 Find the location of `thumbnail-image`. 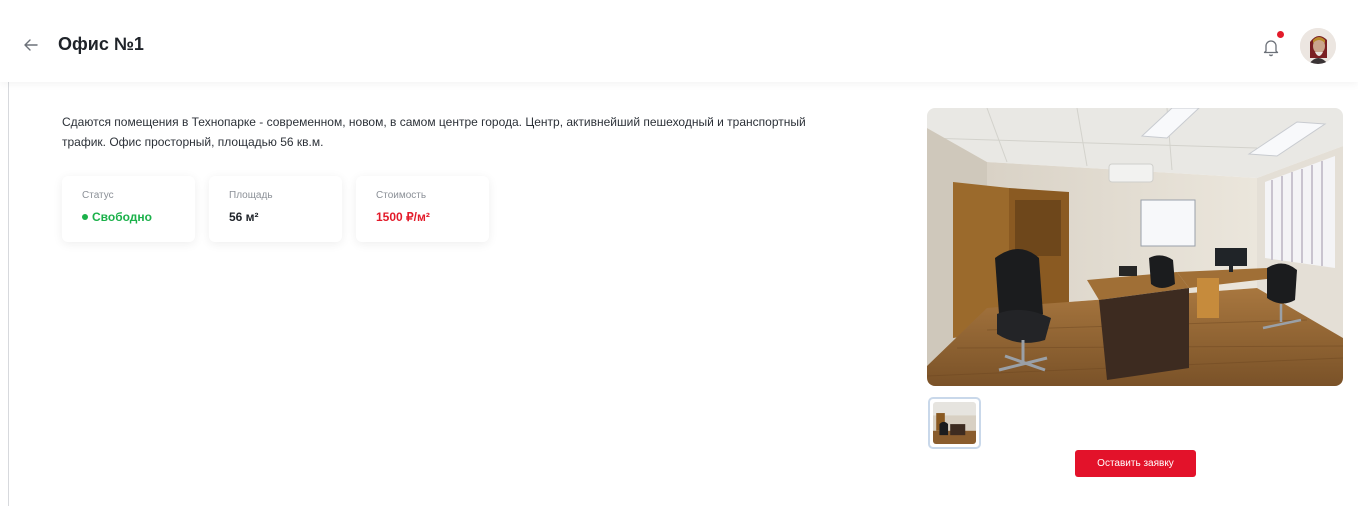

thumbnail-image is located at coordinates (954, 423).